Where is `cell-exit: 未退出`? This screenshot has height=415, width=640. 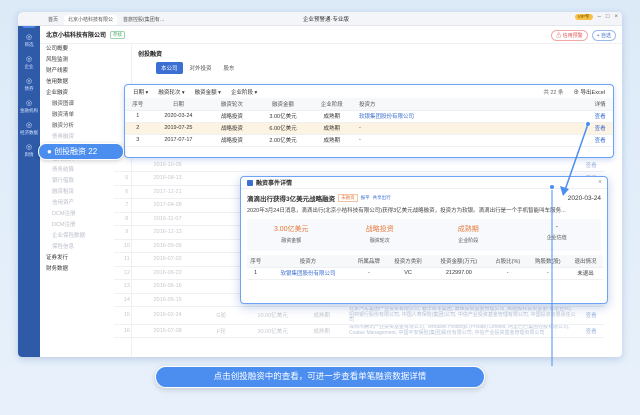 cell-exit: 未退出 is located at coordinates (585, 273).